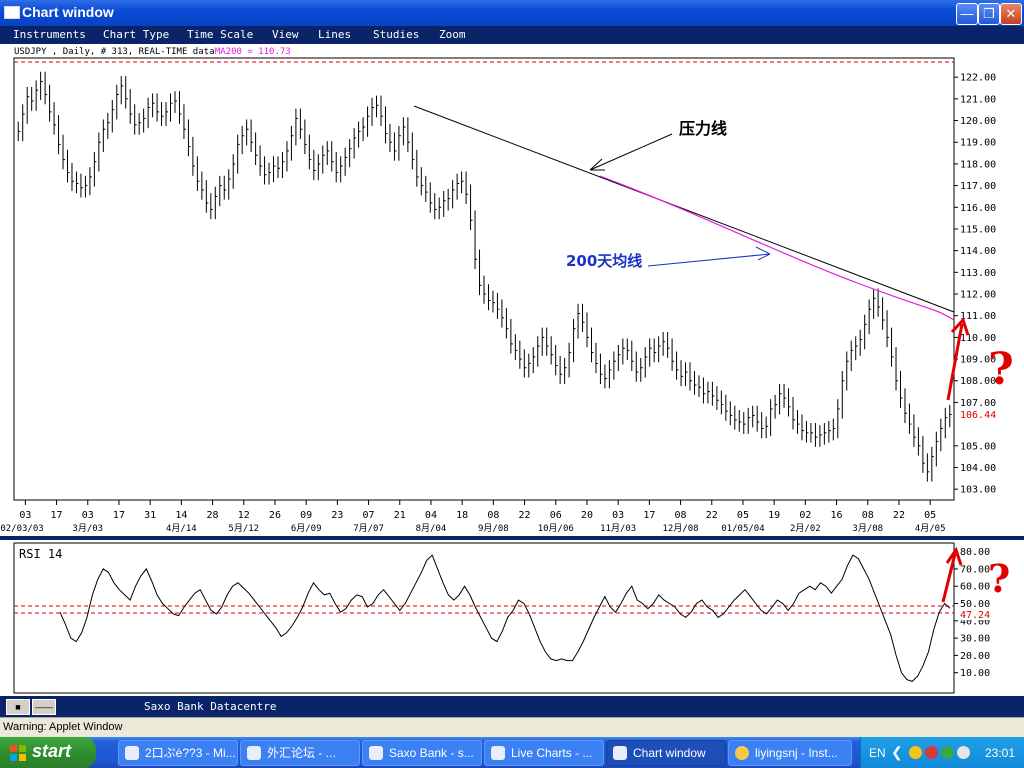 The height and width of the screenshot is (768, 1024). Describe the element at coordinates (1000, 753) in the screenshot. I see `clock: 23:01` at that location.